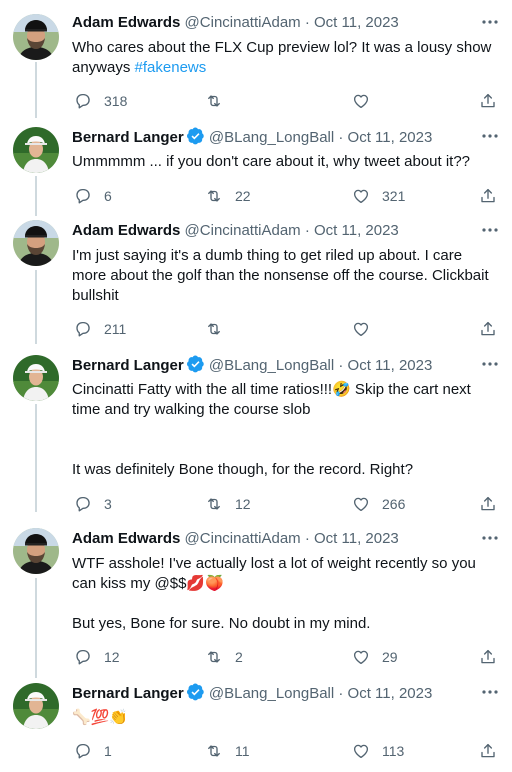 The image size is (512, 772). Describe the element at coordinates (93, 751) in the screenshot. I see `reply-button: 1` at that location.